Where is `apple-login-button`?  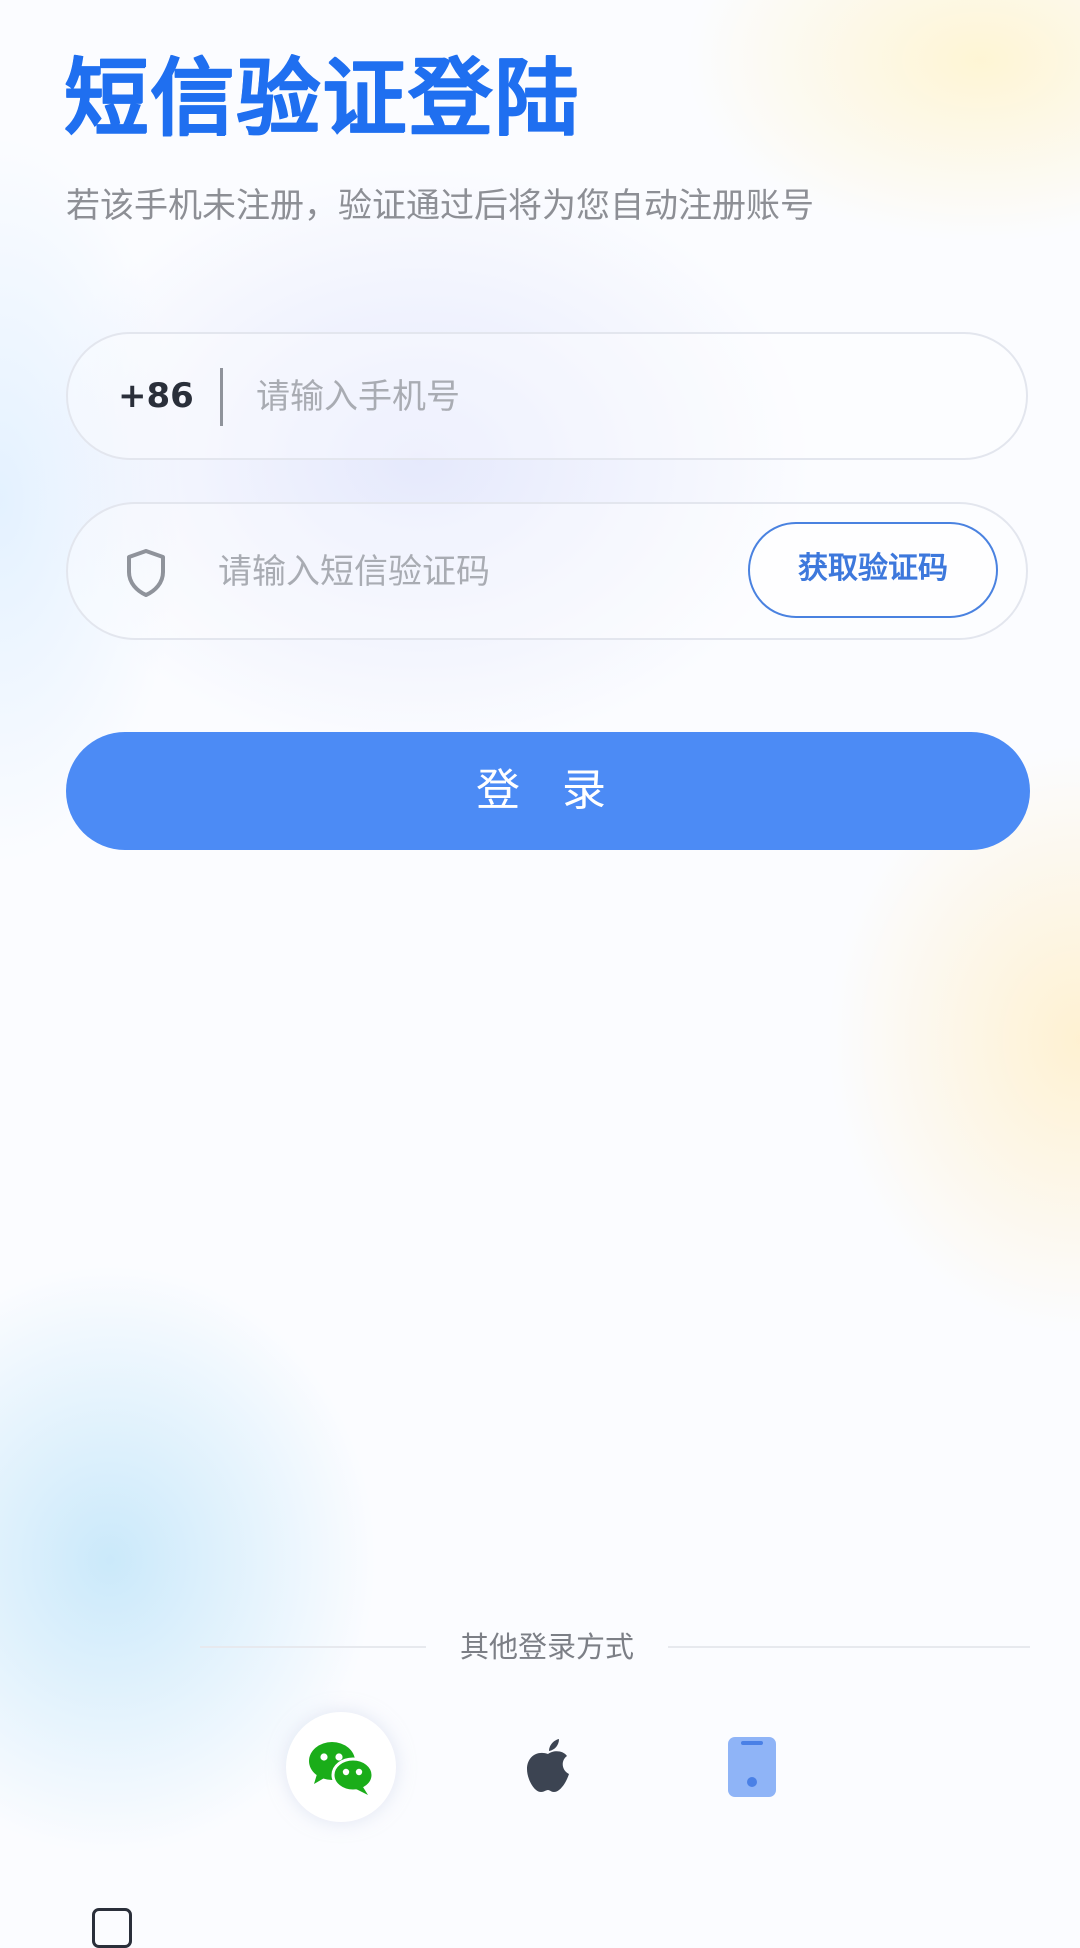
apple-login-button is located at coordinates (548, 1767).